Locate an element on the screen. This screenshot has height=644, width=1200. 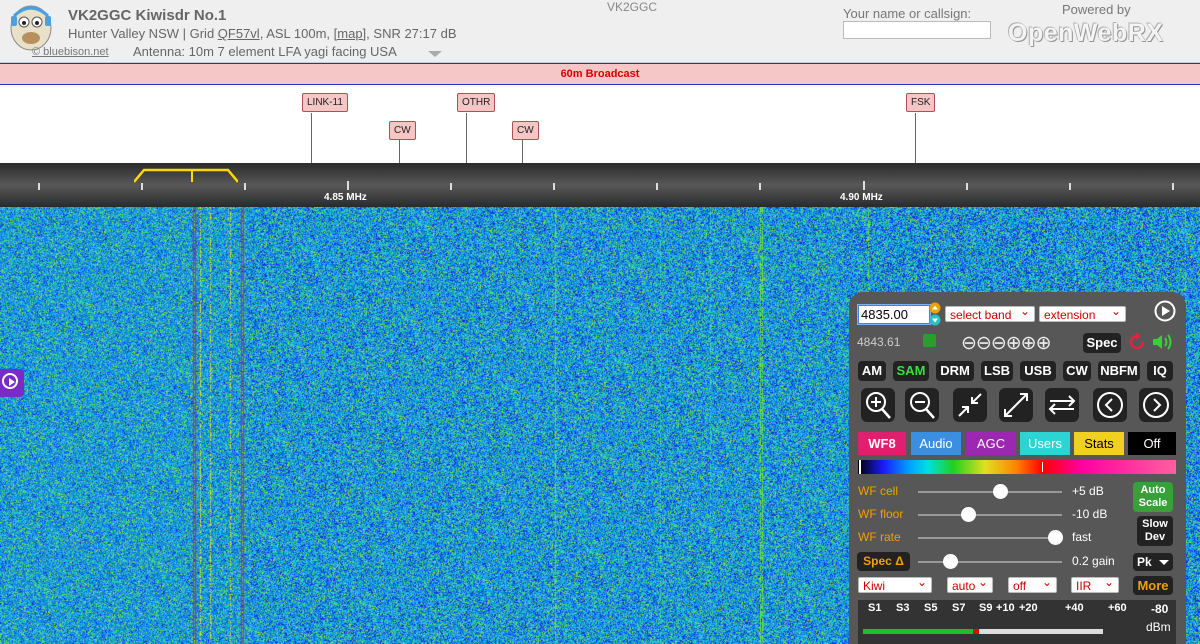
openwebrx-logo: OpenWebRX is located at coordinates (1085, 33).